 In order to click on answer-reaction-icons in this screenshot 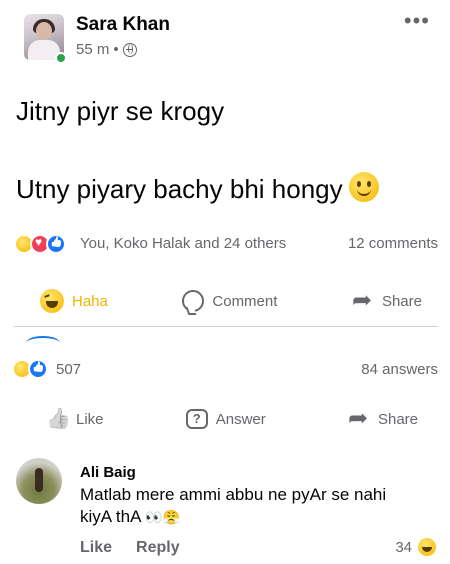, I will do `click(34, 369)`.